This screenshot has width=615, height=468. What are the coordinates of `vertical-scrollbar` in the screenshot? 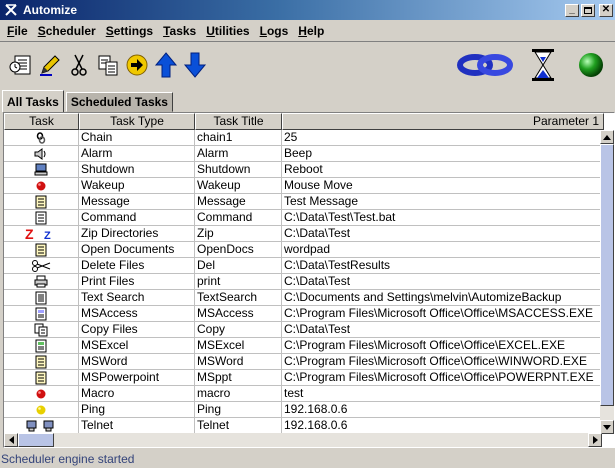 It's located at (607, 282).